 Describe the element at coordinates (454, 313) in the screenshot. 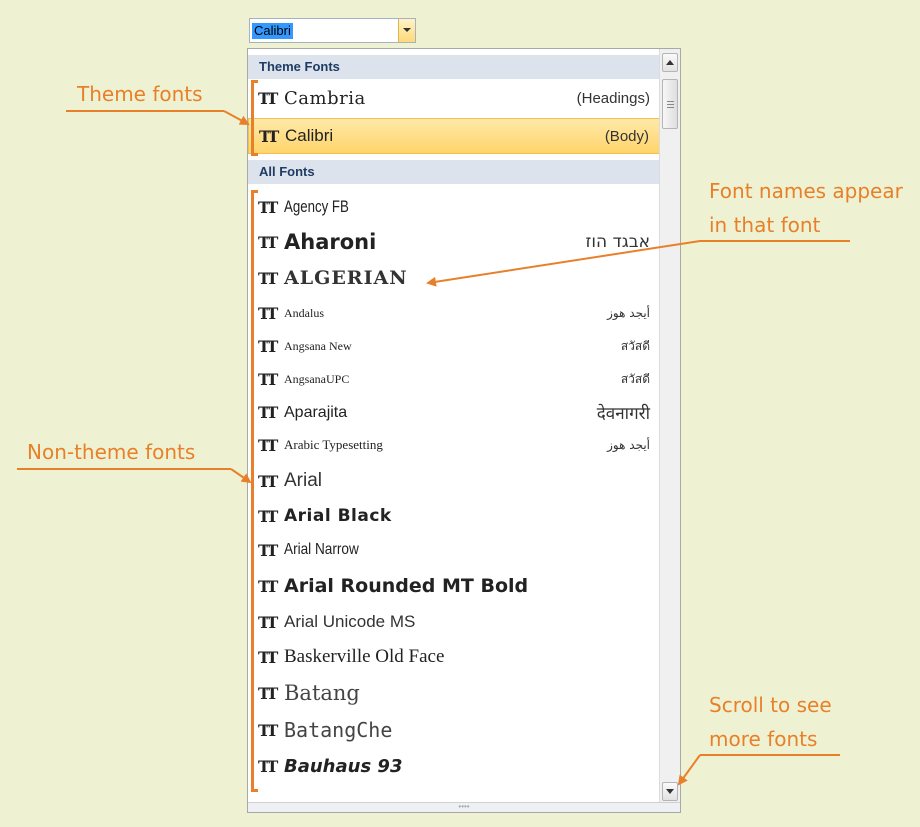

I see `font-item-andalus: TT Andalus أيجد هوز` at that location.